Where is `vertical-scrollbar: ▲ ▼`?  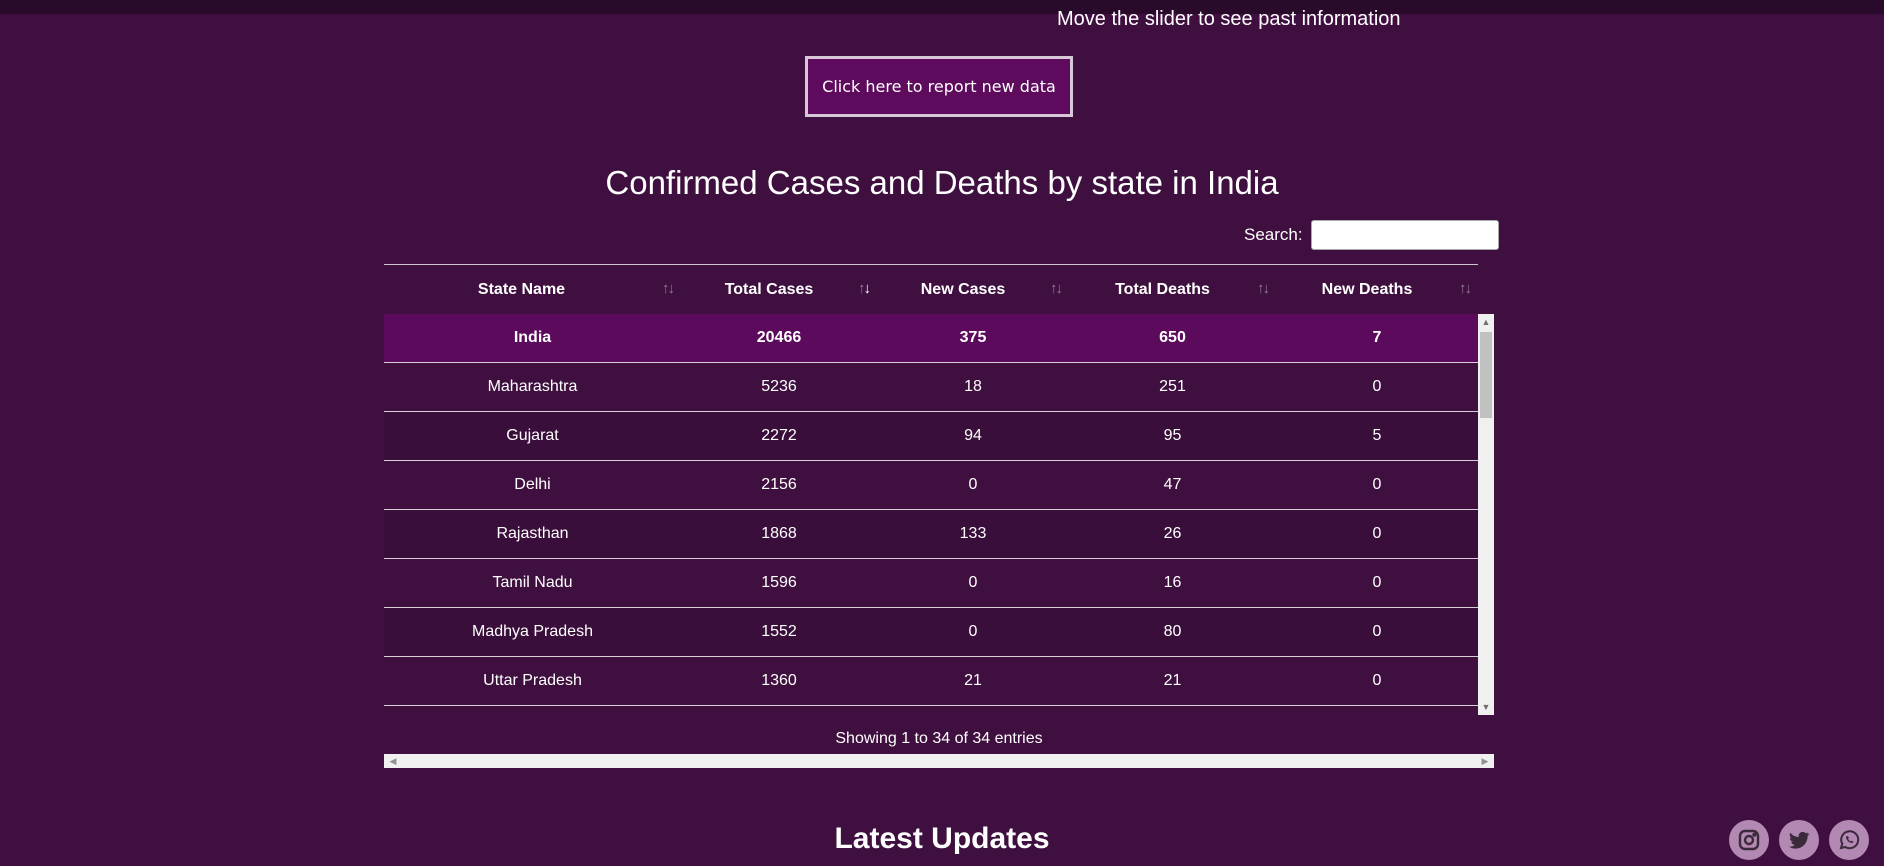
vertical-scrollbar: ▲ ▼ is located at coordinates (1486, 514).